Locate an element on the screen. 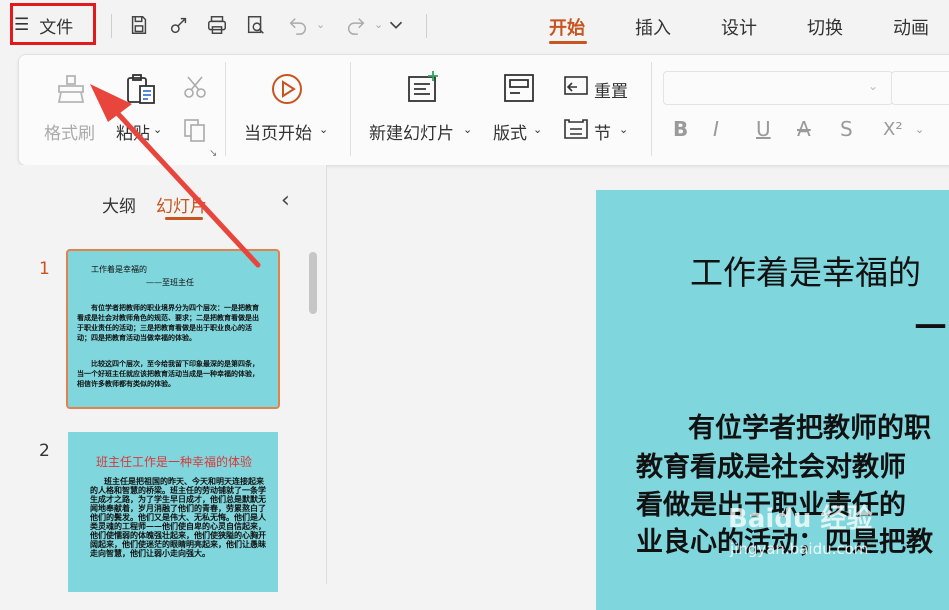  annotation-arrow is located at coordinates (175, 176).